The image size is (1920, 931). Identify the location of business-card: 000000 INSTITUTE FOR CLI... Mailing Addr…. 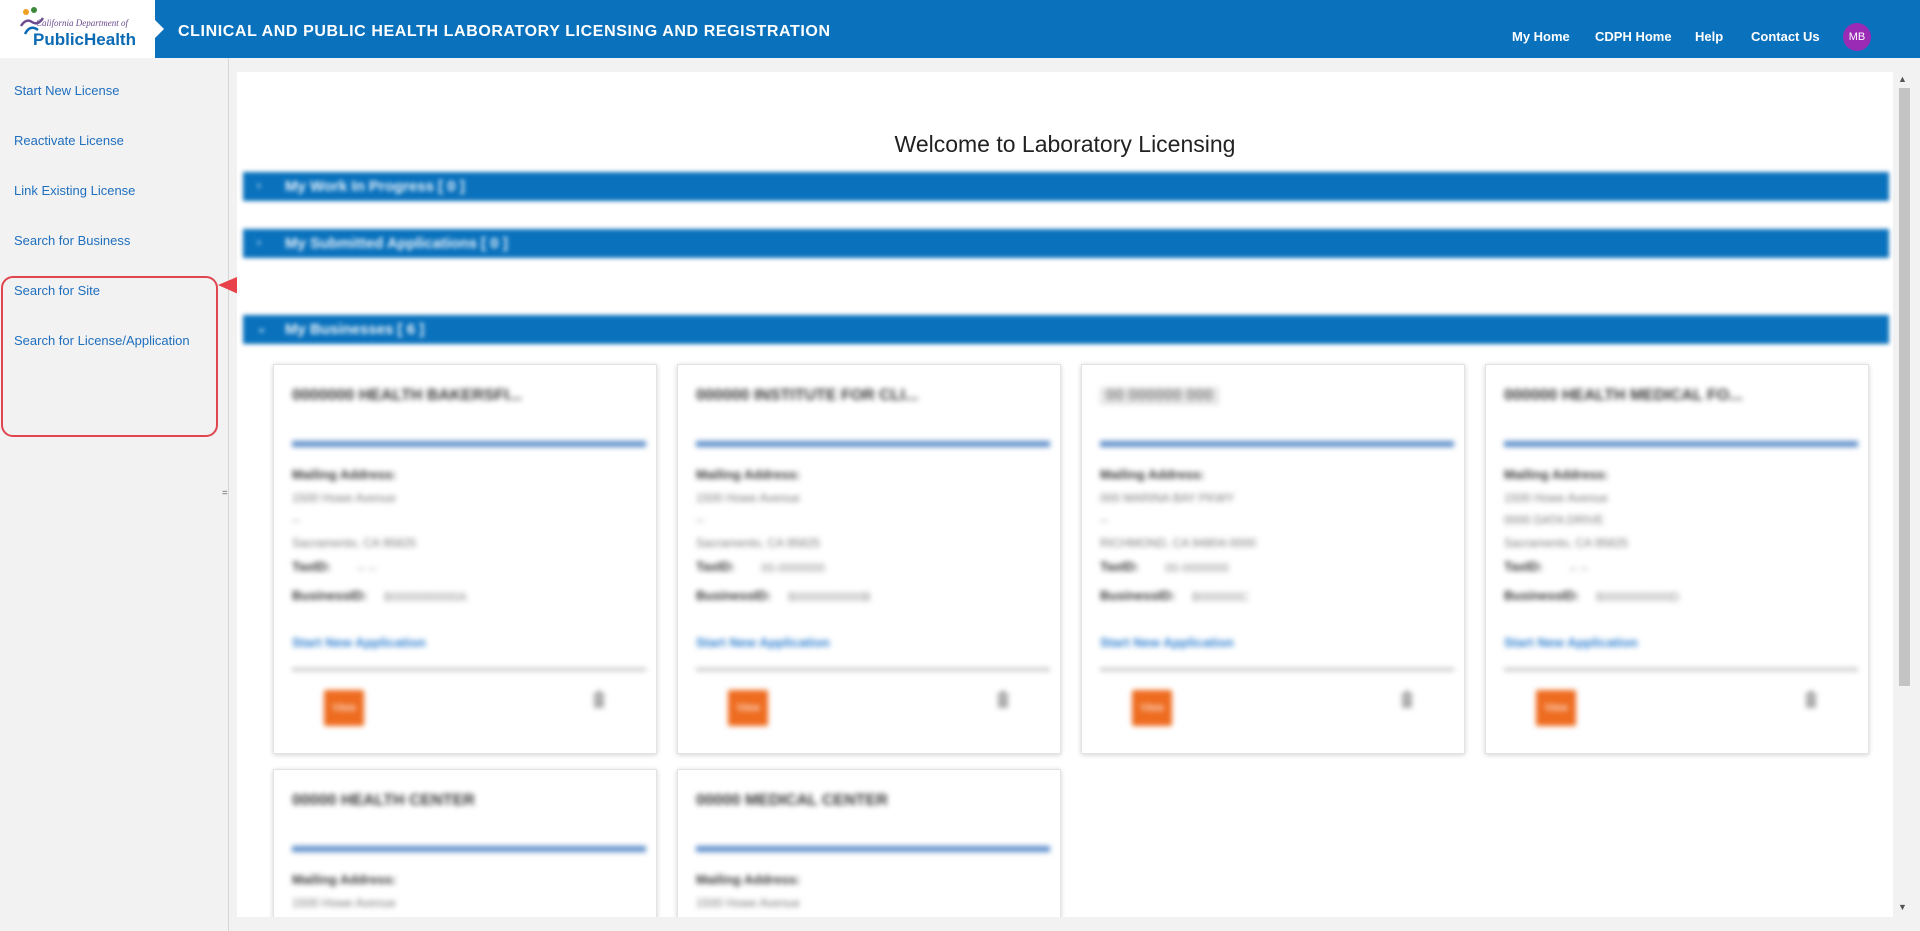
(869, 559).